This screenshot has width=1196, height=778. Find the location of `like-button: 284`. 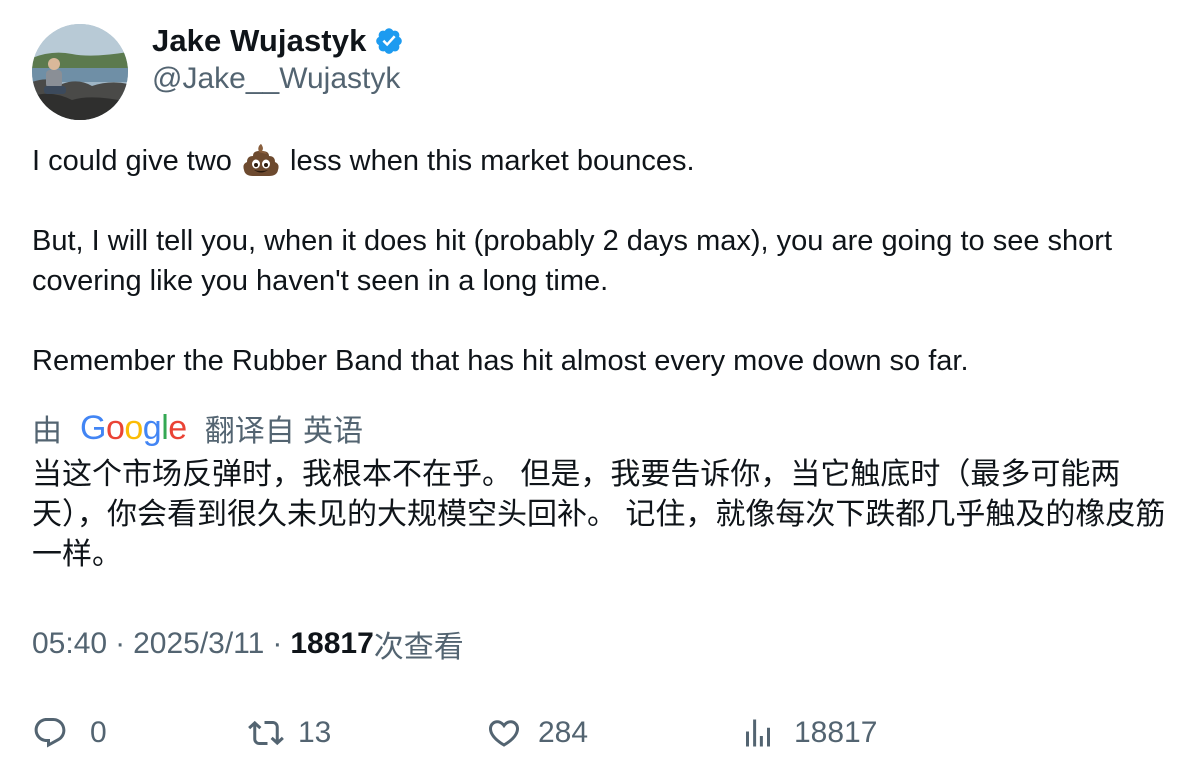

like-button: 284 is located at coordinates (537, 733).